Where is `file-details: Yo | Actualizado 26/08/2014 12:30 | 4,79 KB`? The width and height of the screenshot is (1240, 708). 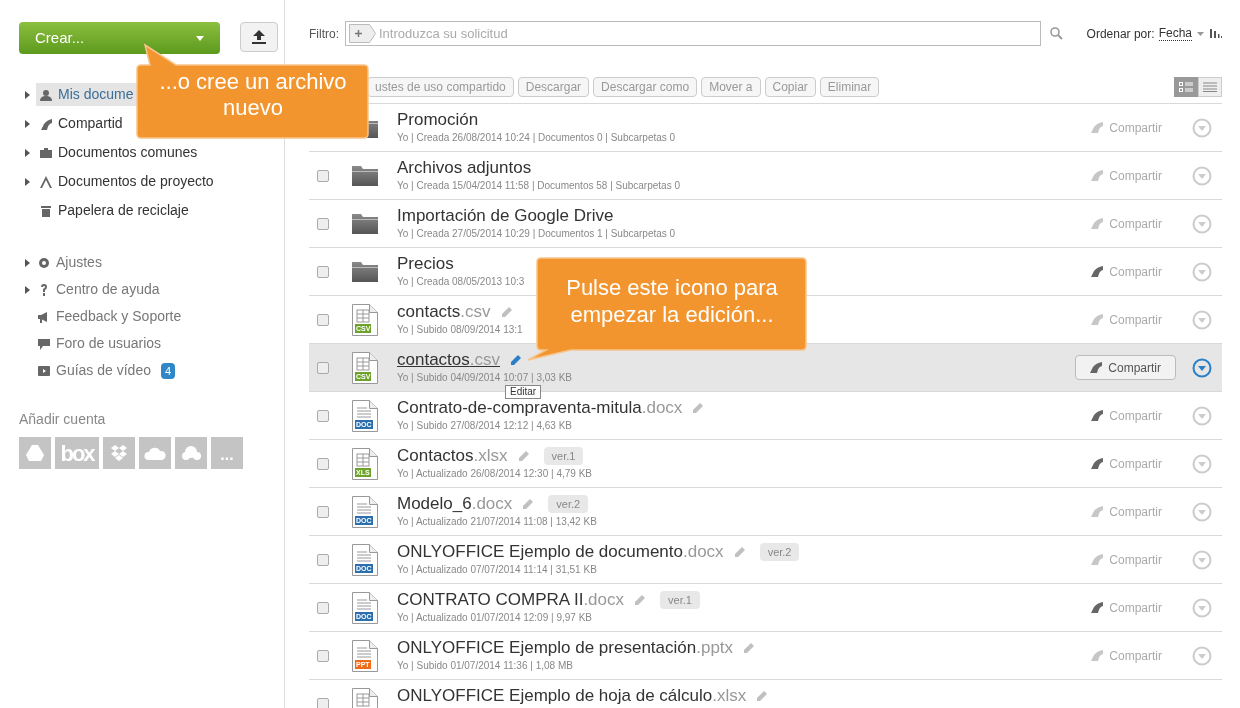 file-details: Yo | Actualizado 26/08/2014 12:30 | 4,79 KB is located at coordinates (494, 474).